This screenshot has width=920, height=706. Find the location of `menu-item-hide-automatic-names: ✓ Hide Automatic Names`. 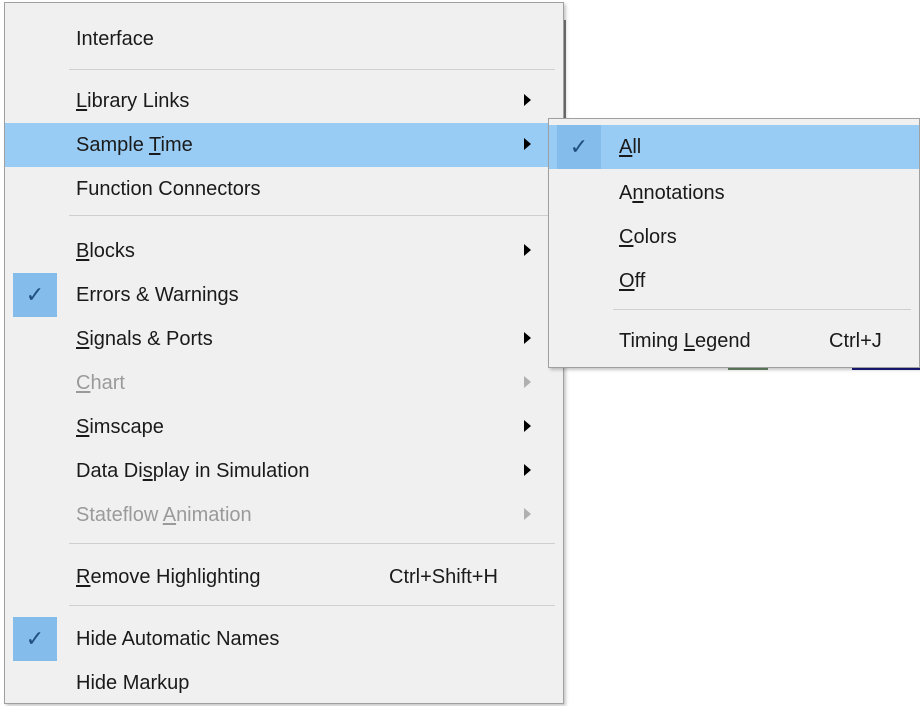

menu-item-hide-automatic-names: ✓ Hide Automatic Names is located at coordinates (284, 639).